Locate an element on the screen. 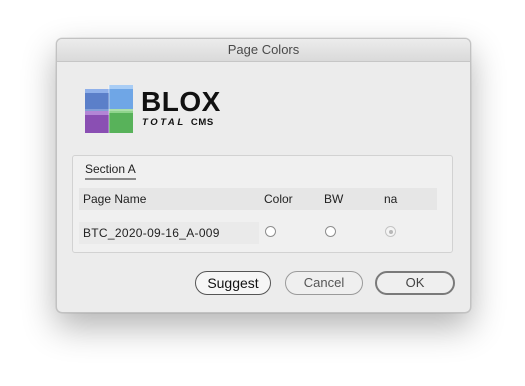  tab-section-a: Section A is located at coordinates (110, 171).